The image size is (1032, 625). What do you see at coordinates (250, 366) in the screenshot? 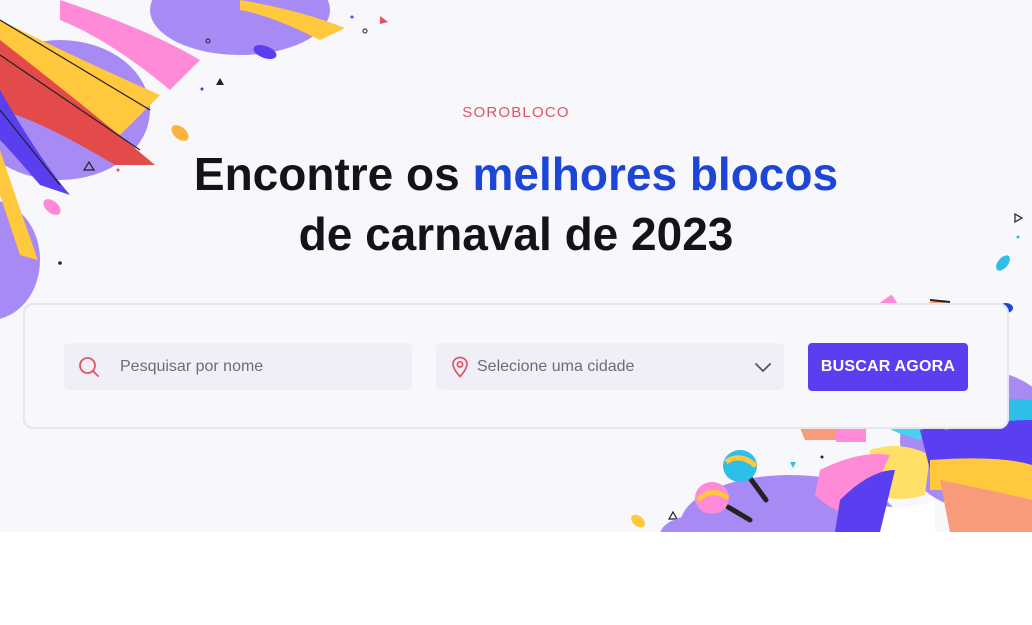
I see `search-input` at bounding box center [250, 366].